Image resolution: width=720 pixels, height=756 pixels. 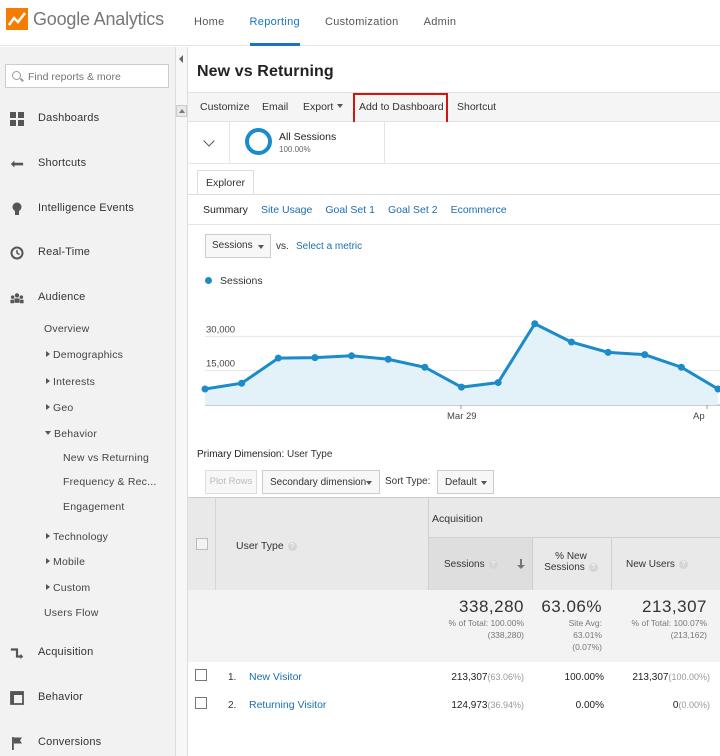 I want to click on flag-icon, so click(x=17, y=743).